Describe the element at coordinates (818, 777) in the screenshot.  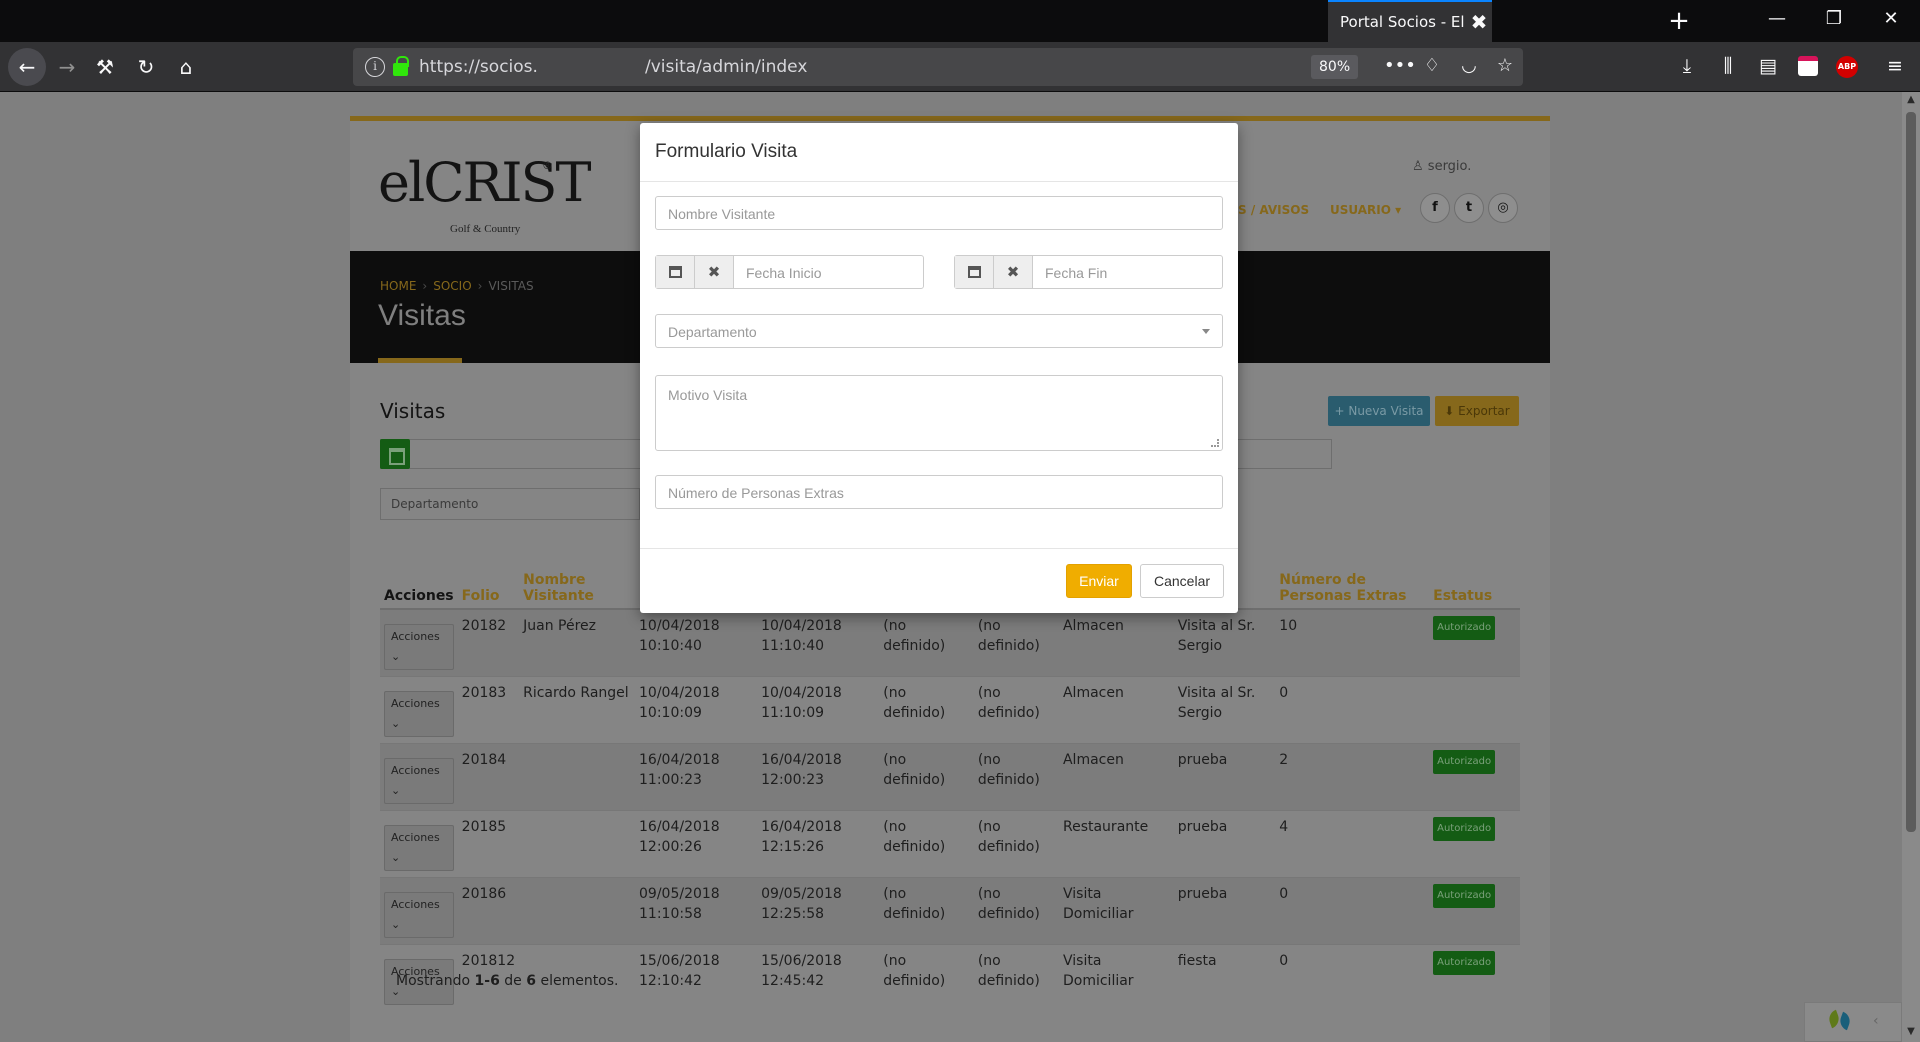
I see `cell-fin: 16/04/2018 12:00:23` at that location.